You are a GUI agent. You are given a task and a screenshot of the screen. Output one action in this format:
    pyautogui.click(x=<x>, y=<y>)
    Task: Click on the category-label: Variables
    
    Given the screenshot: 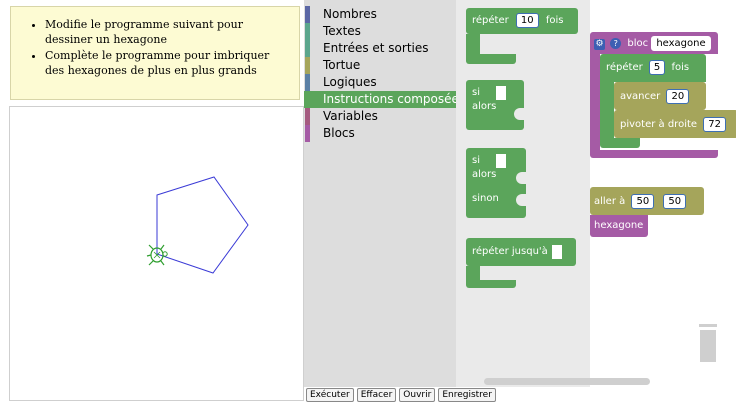 What is the action you would take?
    pyautogui.click(x=350, y=116)
    